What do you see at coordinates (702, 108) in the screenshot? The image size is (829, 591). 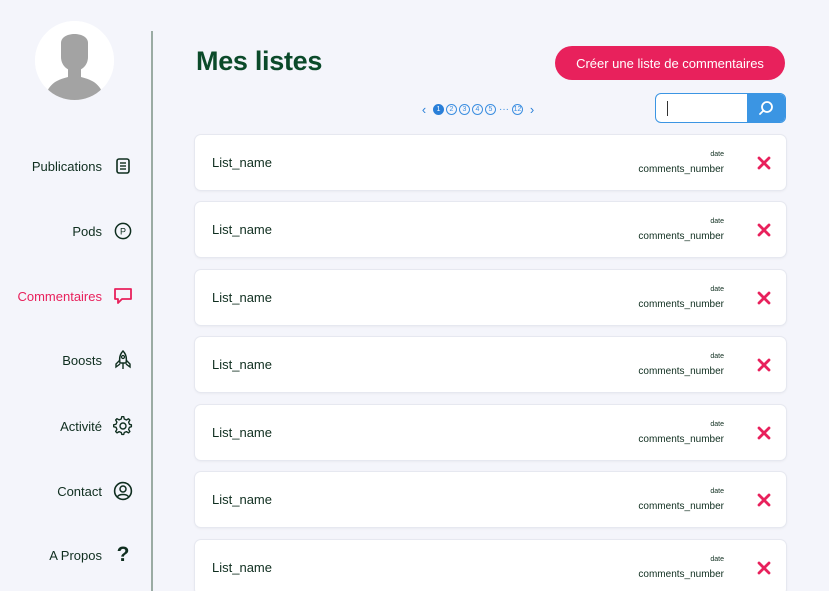 I see `search-input` at bounding box center [702, 108].